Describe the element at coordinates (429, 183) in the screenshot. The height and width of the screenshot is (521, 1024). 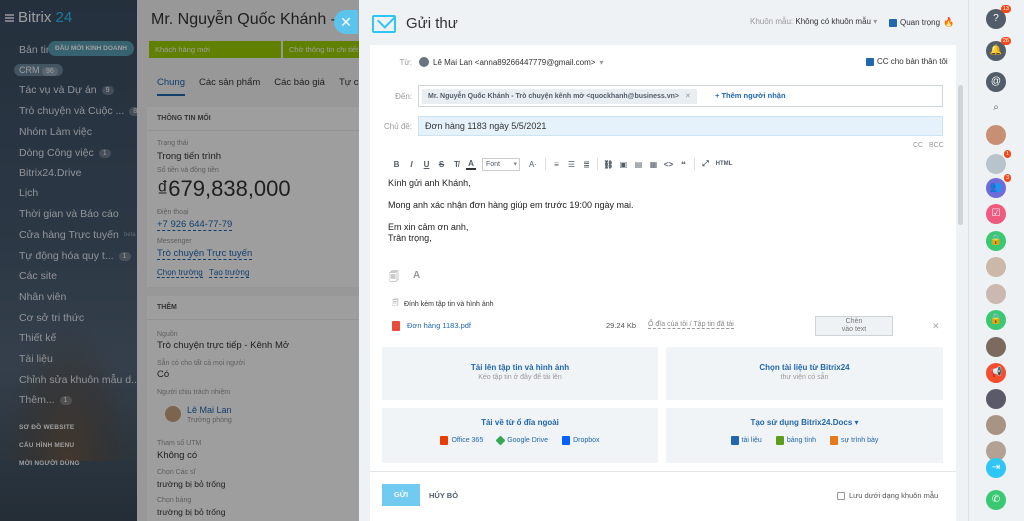
I see `body-greeting: Kính gửi anh Khánh,` at that location.